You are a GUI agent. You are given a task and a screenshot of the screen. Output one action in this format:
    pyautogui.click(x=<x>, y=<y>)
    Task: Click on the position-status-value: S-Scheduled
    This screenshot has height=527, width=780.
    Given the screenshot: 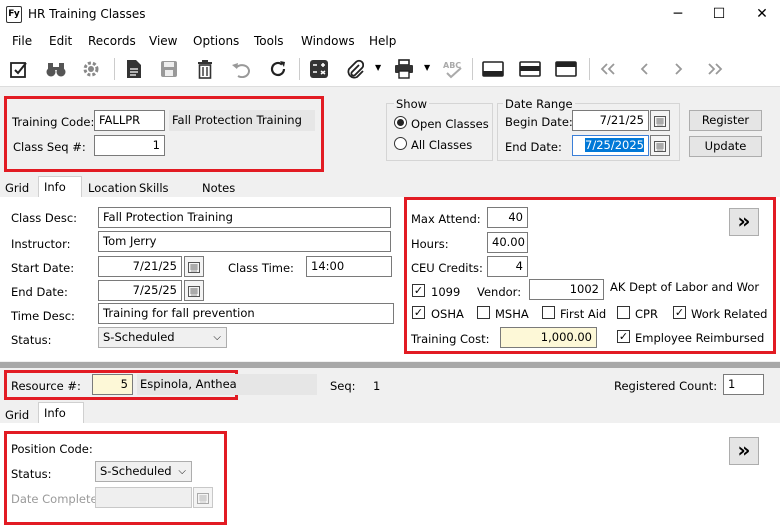 What is the action you would take?
    pyautogui.click(x=136, y=471)
    